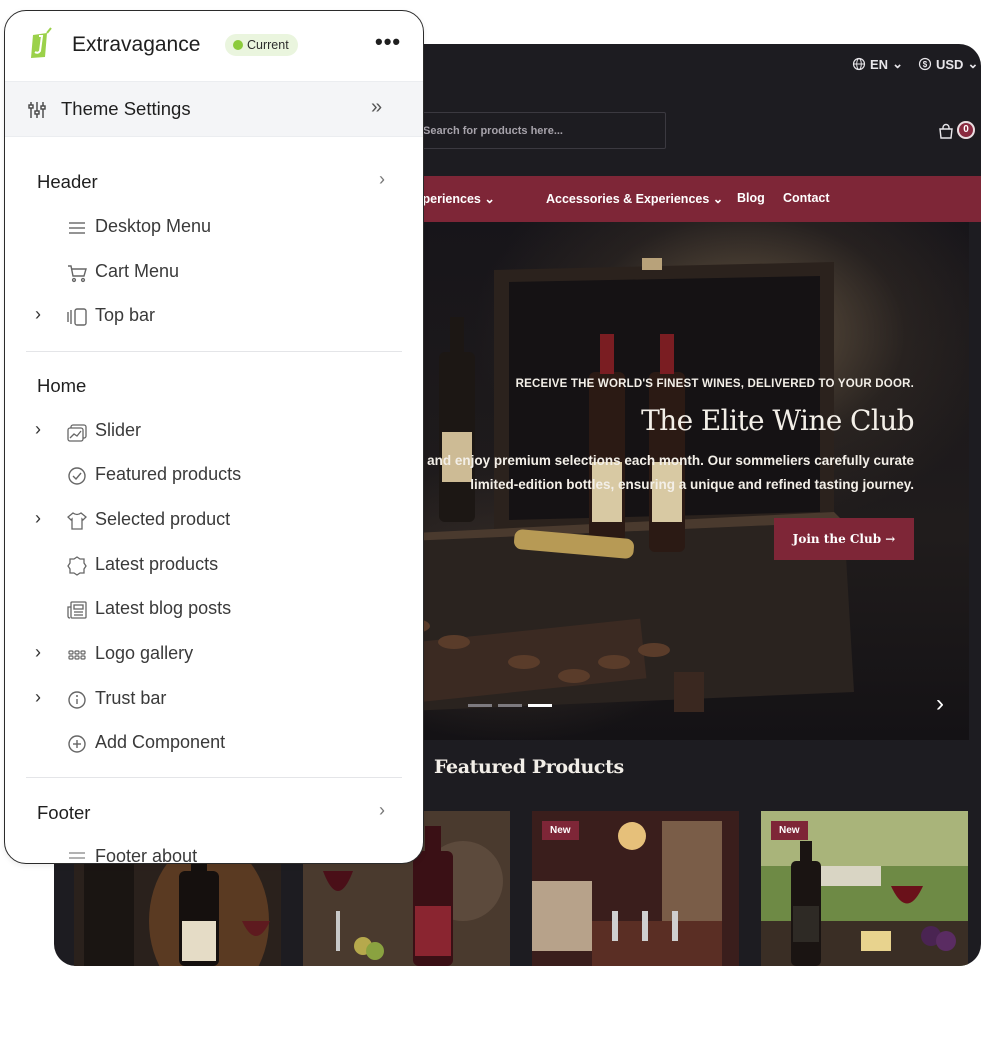 The width and height of the screenshot is (1000, 1057). I want to click on menu-item-latest-blog-posts: Latest blog posts, so click(214, 609).